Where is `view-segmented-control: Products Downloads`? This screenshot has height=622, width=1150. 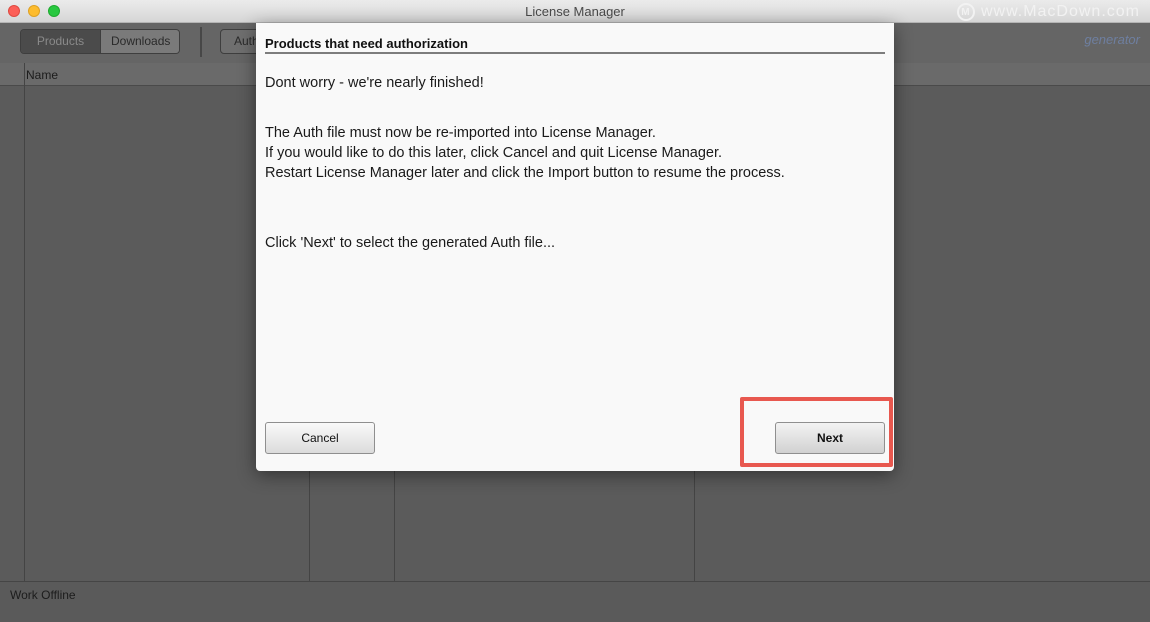
view-segmented-control: Products Downloads is located at coordinates (100, 41).